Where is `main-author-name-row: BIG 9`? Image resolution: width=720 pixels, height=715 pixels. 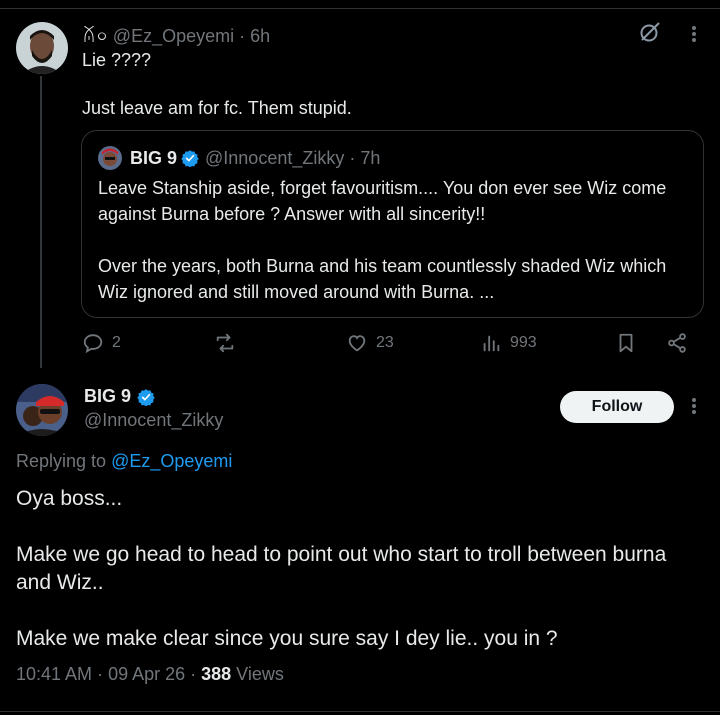 main-author-name-row: BIG 9 is located at coordinates (122, 396).